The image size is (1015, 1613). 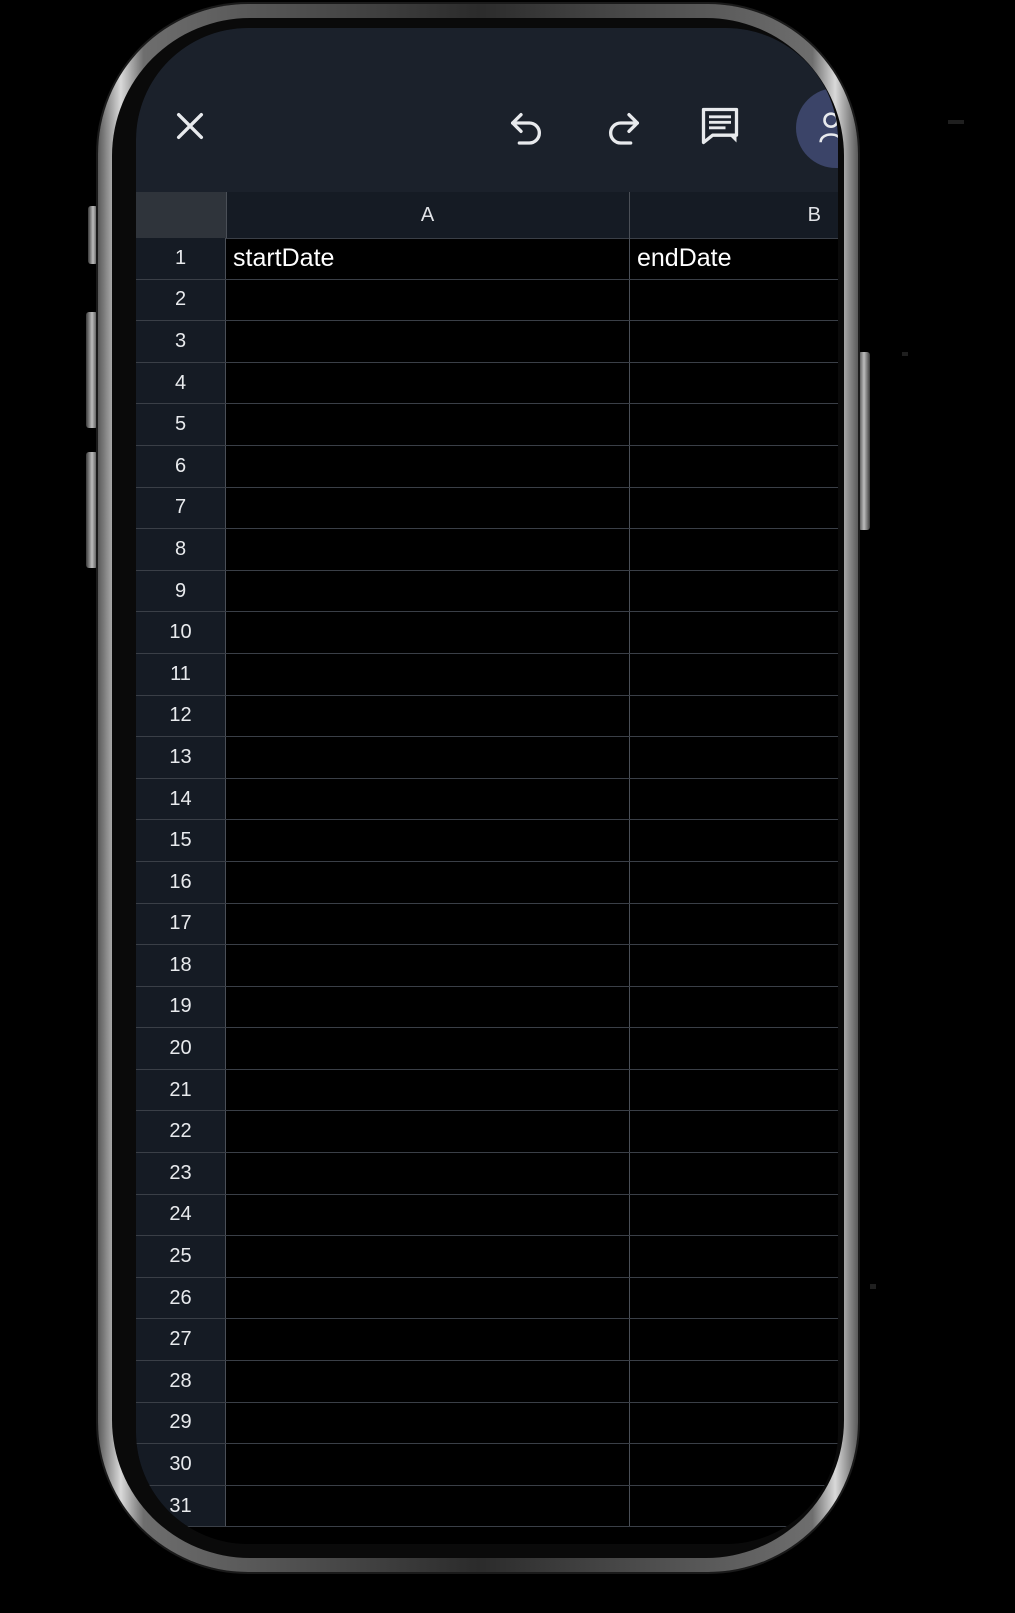 I want to click on row-header: 14, so click(x=181, y=799).